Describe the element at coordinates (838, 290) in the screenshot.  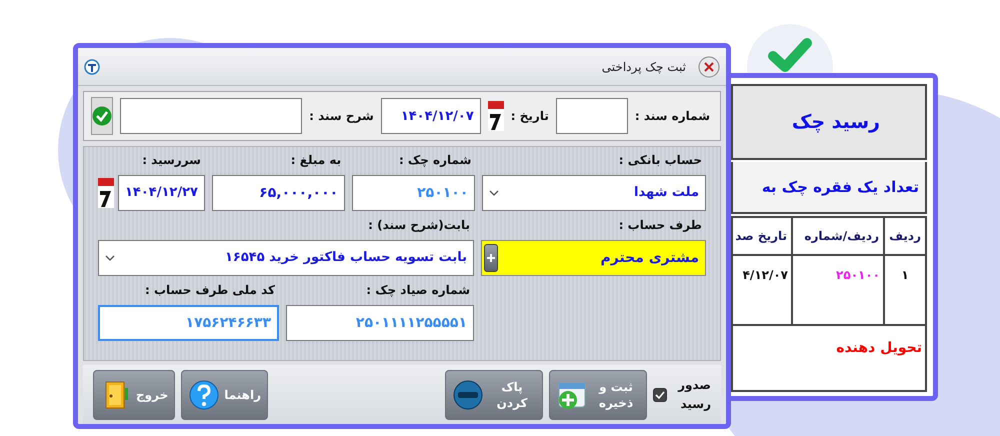
I see `table-cell: ۲۵۰۱۰۰` at that location.